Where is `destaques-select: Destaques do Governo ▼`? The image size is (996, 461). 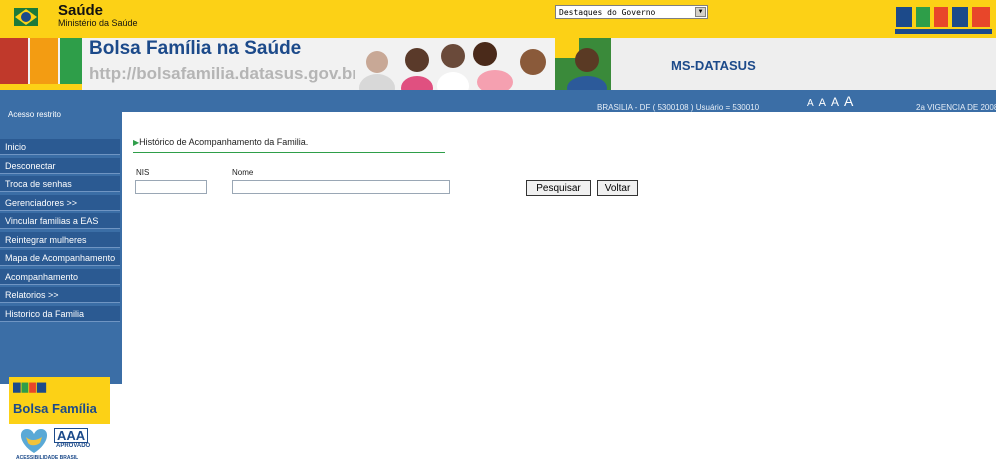 destaques-select: Destaques do Governo ▼ is located at coordinates (631, 12).